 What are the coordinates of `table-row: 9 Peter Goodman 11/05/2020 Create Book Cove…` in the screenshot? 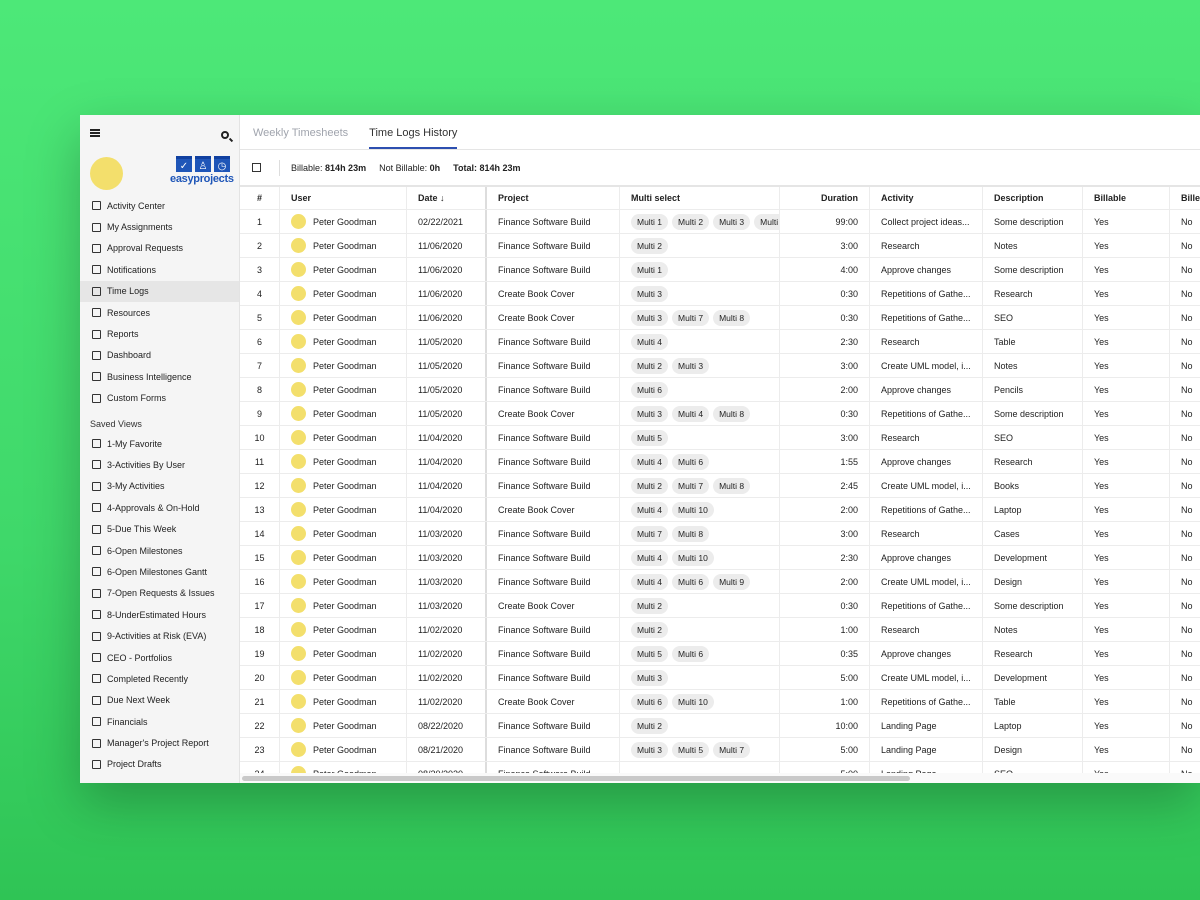 It's located at (720, 414).